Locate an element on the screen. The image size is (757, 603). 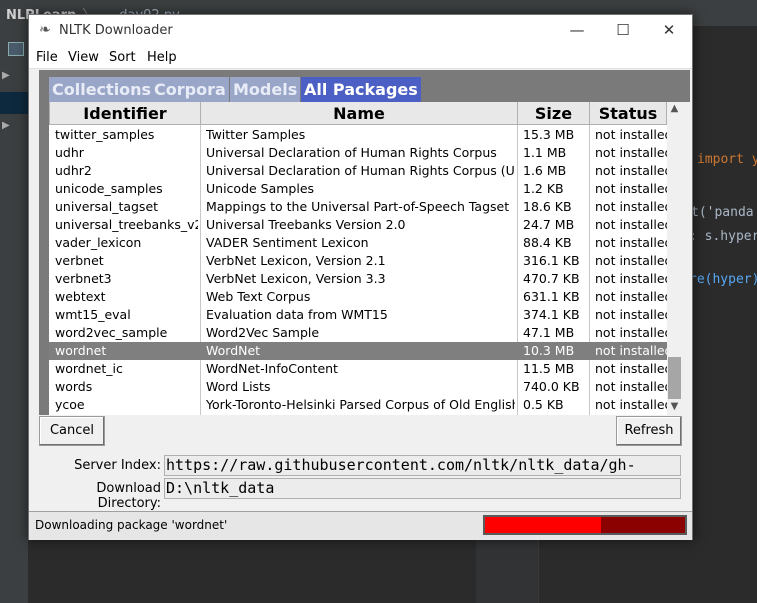
cell-name: WordNet-InfoContent is located at coordinates (272, 368).